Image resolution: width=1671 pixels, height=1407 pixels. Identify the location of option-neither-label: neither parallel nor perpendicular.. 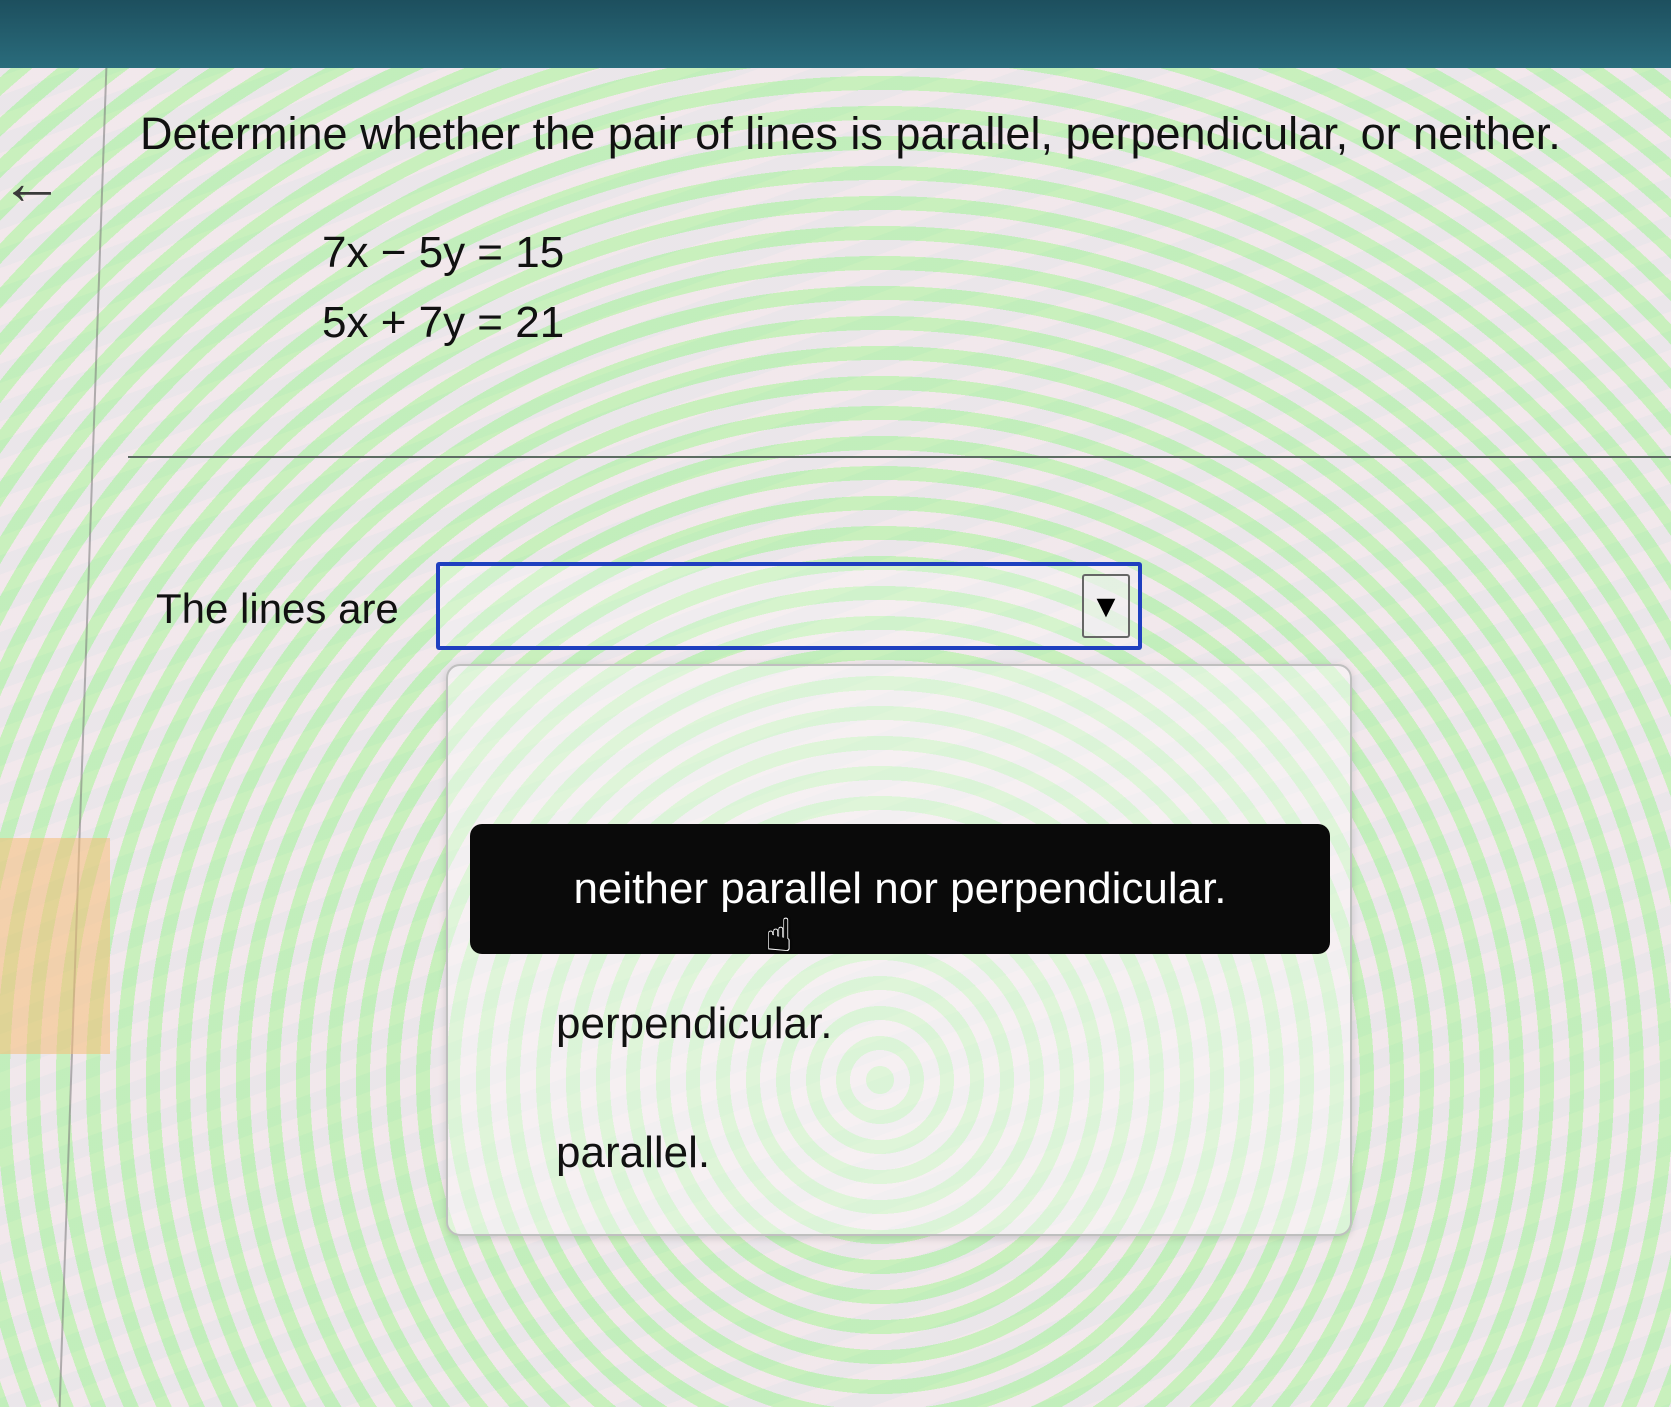
(900, 888).